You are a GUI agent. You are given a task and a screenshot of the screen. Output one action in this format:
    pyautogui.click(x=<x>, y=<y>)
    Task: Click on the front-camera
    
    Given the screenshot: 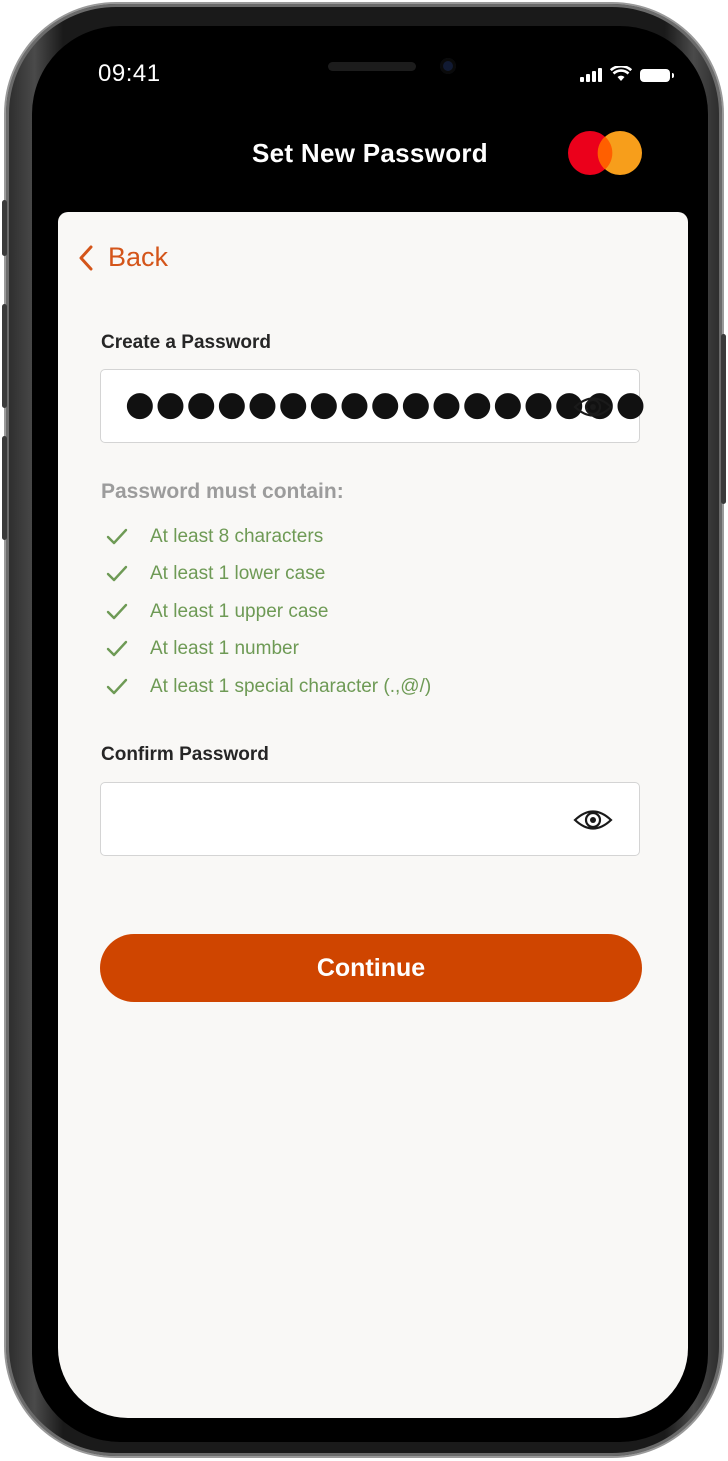 What is the action you would take?
    pyautogui.click(x=448, y=66)
    